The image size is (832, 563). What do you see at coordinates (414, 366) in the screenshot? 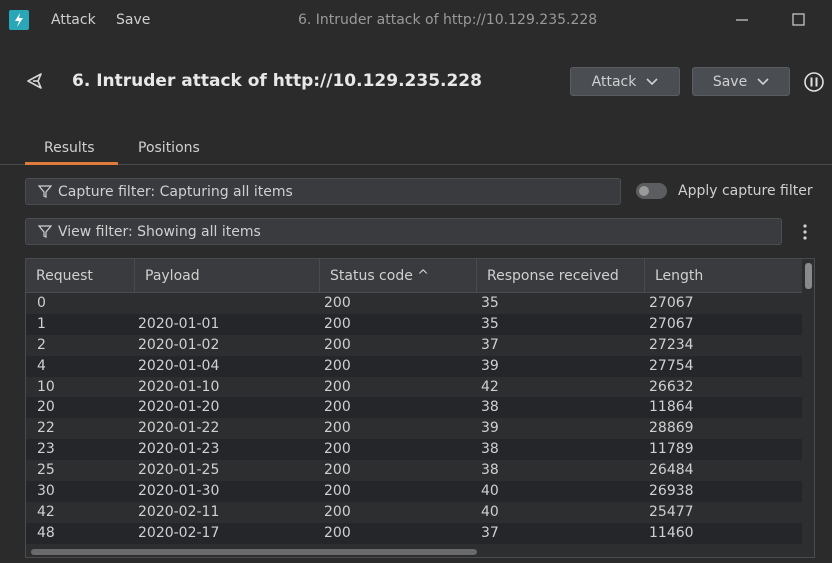
I see `table-row: 4 2020-01-04 200 39 27754` at bounding box center [414, 366].